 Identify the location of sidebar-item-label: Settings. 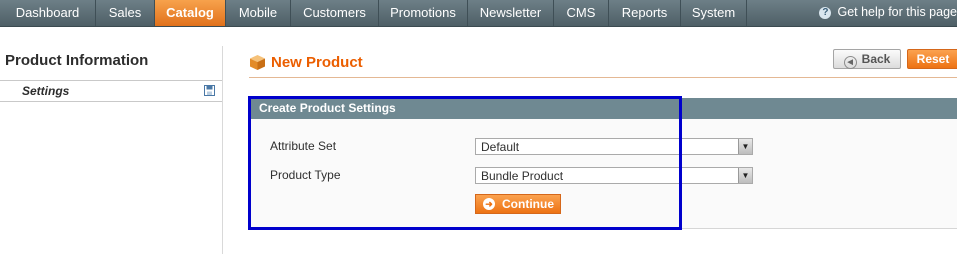
(46, 91).